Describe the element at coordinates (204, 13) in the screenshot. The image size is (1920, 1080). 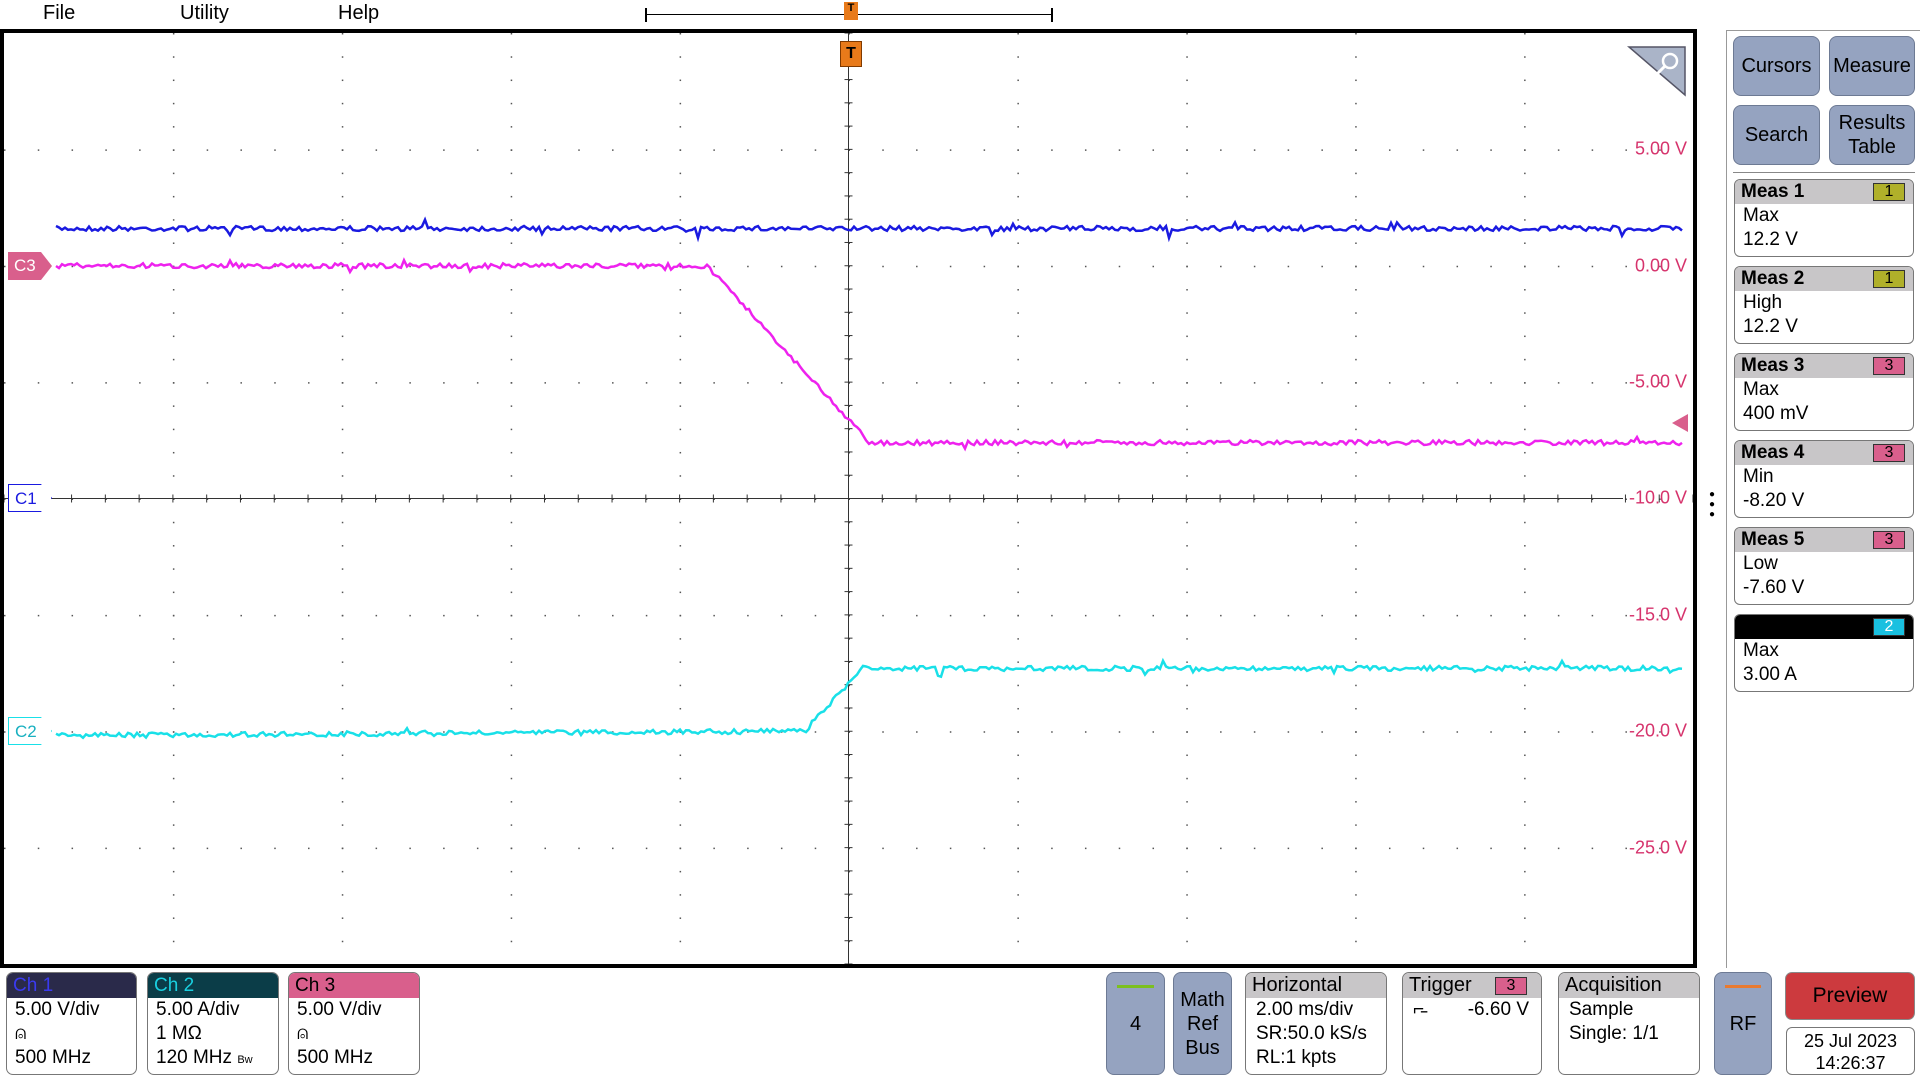
I see `menu-utility: Utility` at that location.